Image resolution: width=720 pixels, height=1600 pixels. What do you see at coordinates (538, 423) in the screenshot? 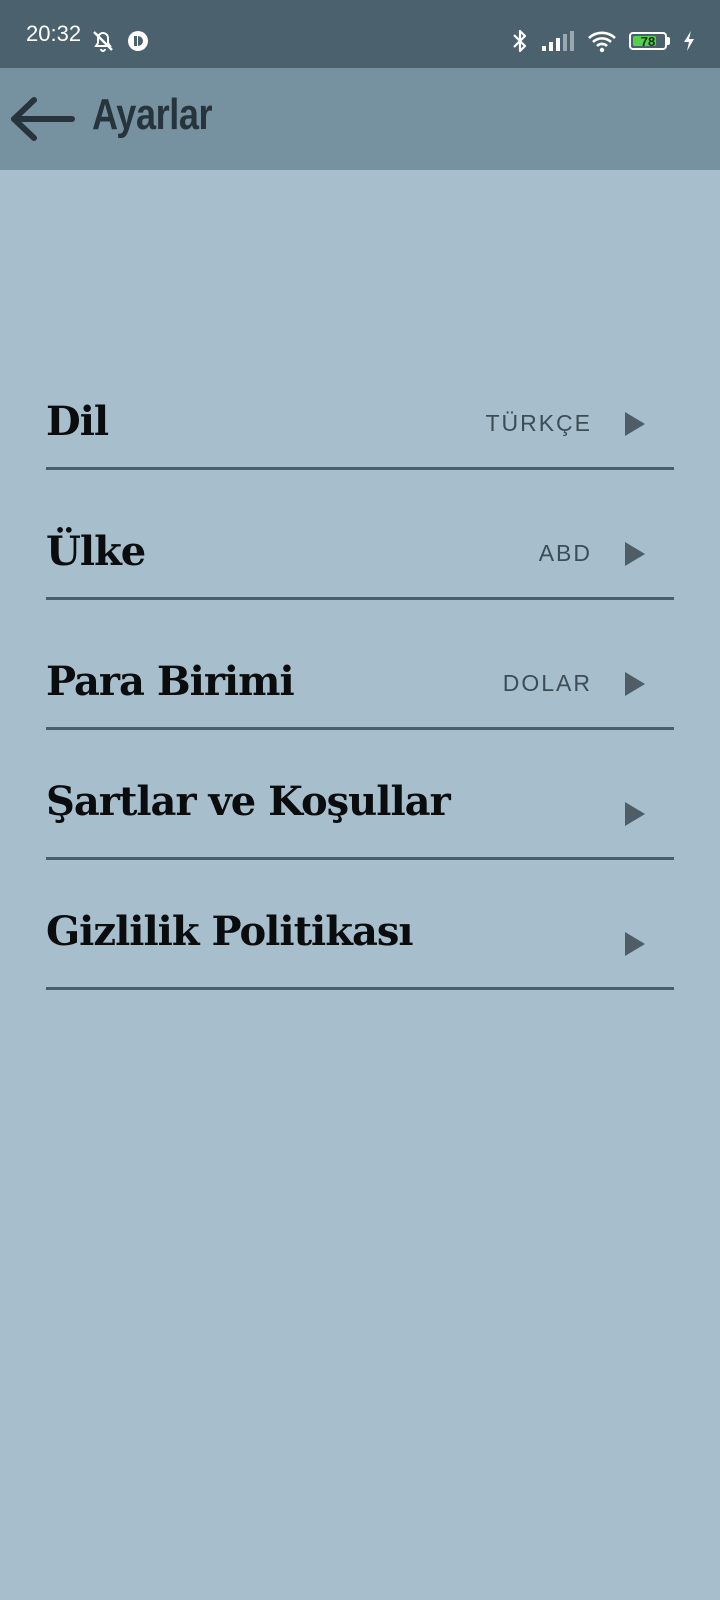
I see `row-value: TÜRKÇE` at bounding box center [538, 423].